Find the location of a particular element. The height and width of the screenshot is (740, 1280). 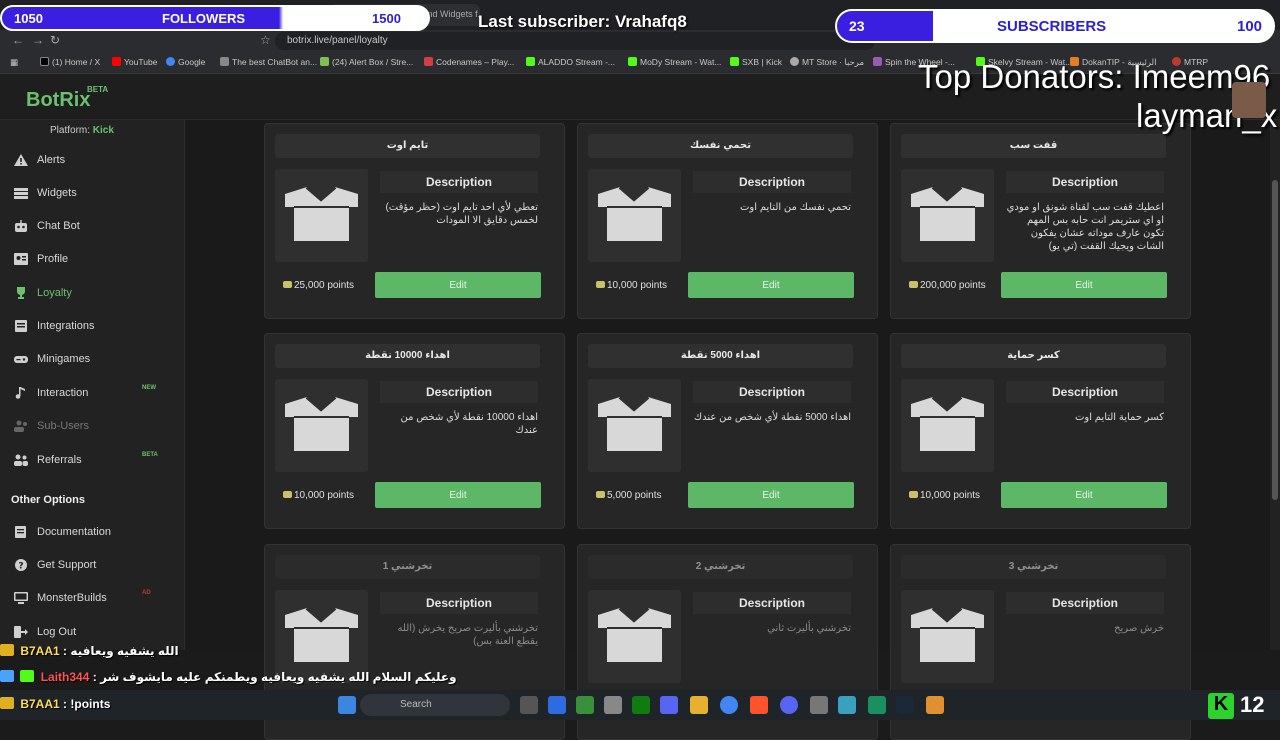

help-icon: ? is located at coordinates (21, 565).